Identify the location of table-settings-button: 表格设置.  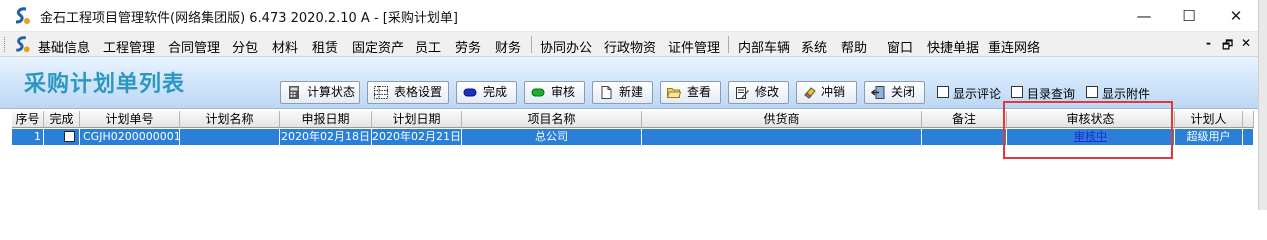
(408, 92).